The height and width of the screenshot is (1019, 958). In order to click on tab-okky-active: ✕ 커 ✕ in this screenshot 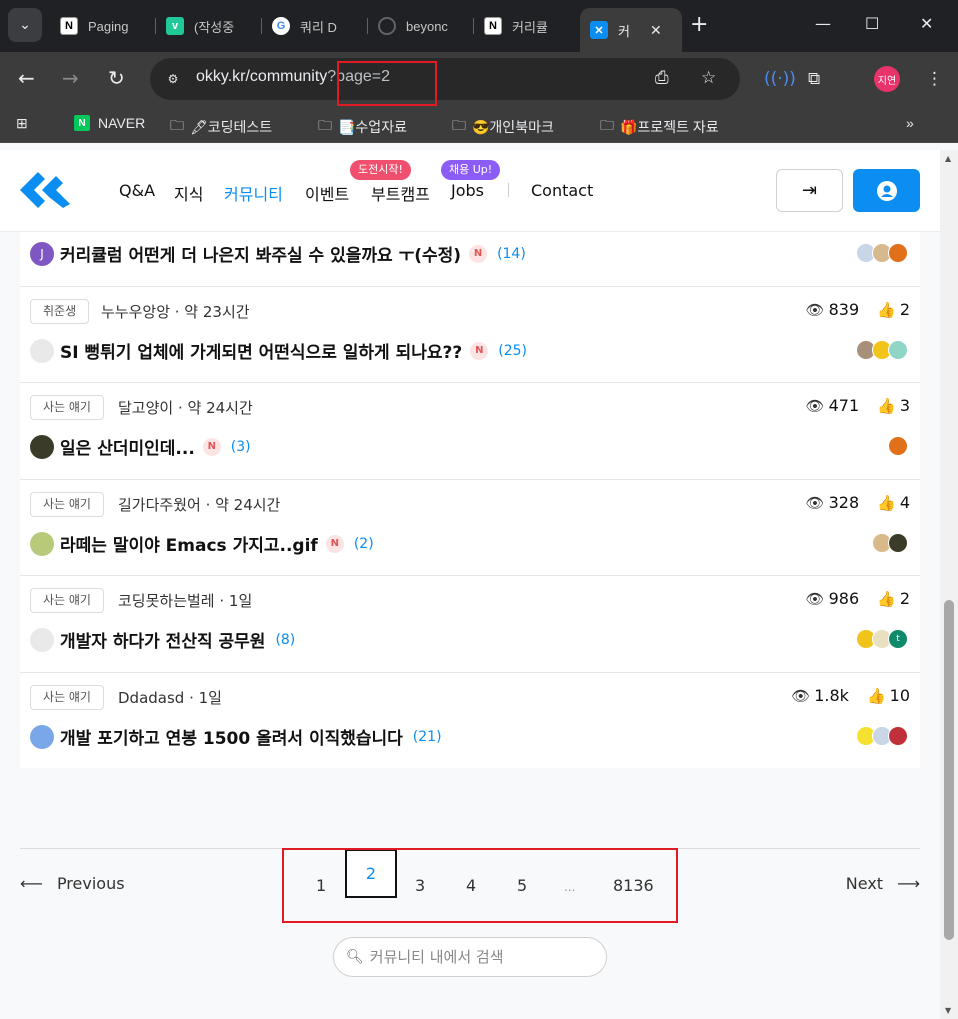, I will do `click(631, 30)`.